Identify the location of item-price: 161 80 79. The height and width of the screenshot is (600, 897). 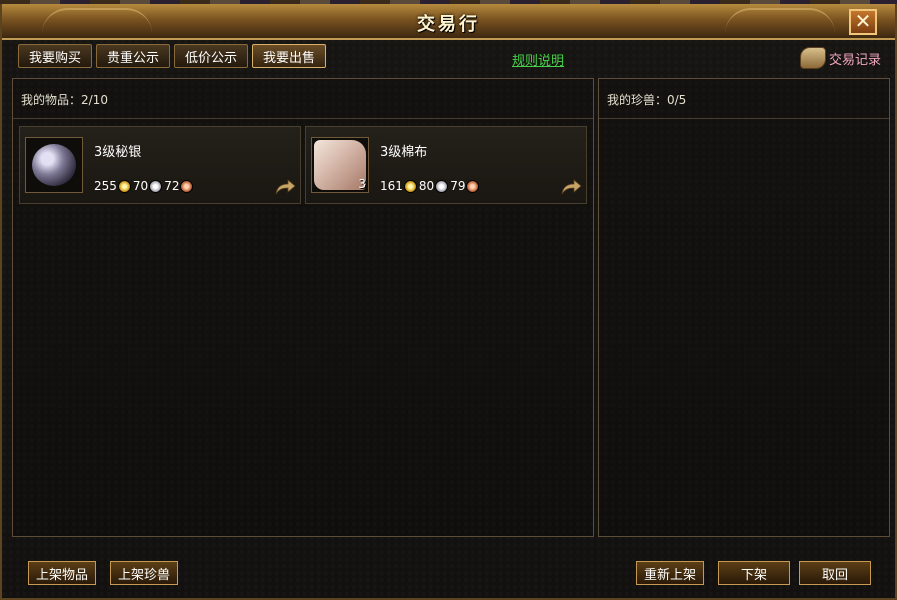
(430, 186).